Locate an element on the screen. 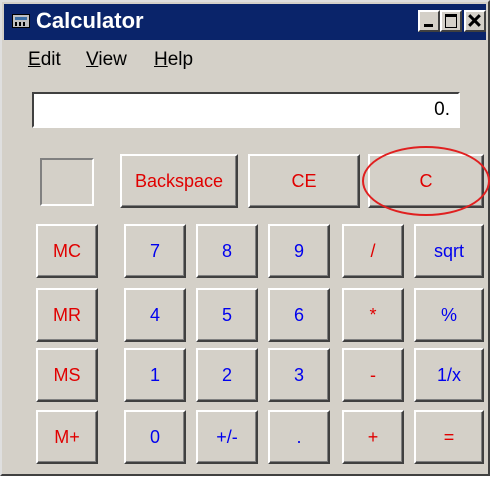 Image resolution: width=494 pixels, height=478 pixels. menu-view: View is located at coordinates (106, 60).